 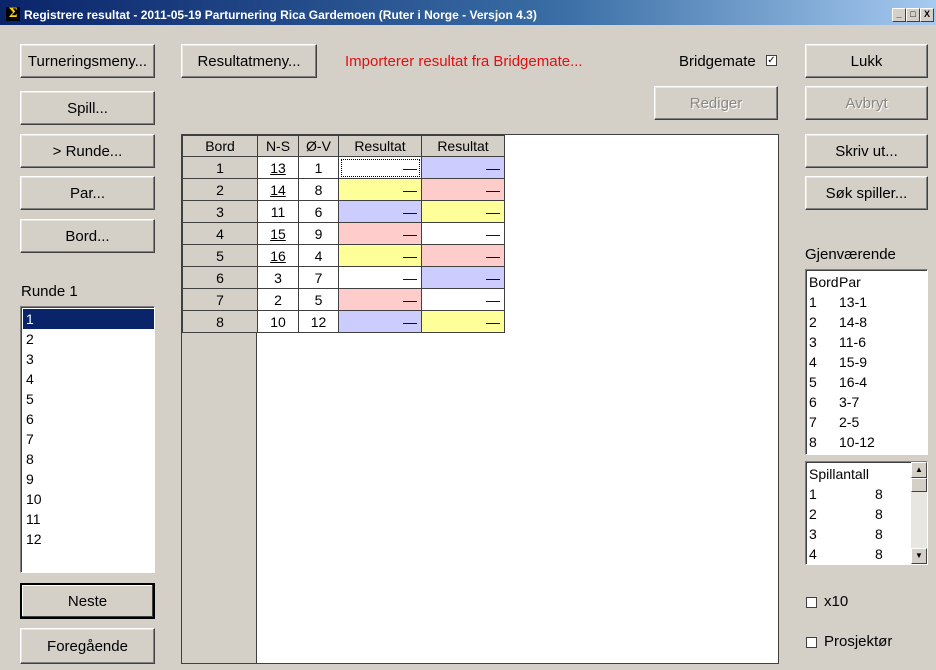 What do you see at coordinates (866, 554) in the screenshot?
I see `list-item: 48` at bounding box center [866, 554].